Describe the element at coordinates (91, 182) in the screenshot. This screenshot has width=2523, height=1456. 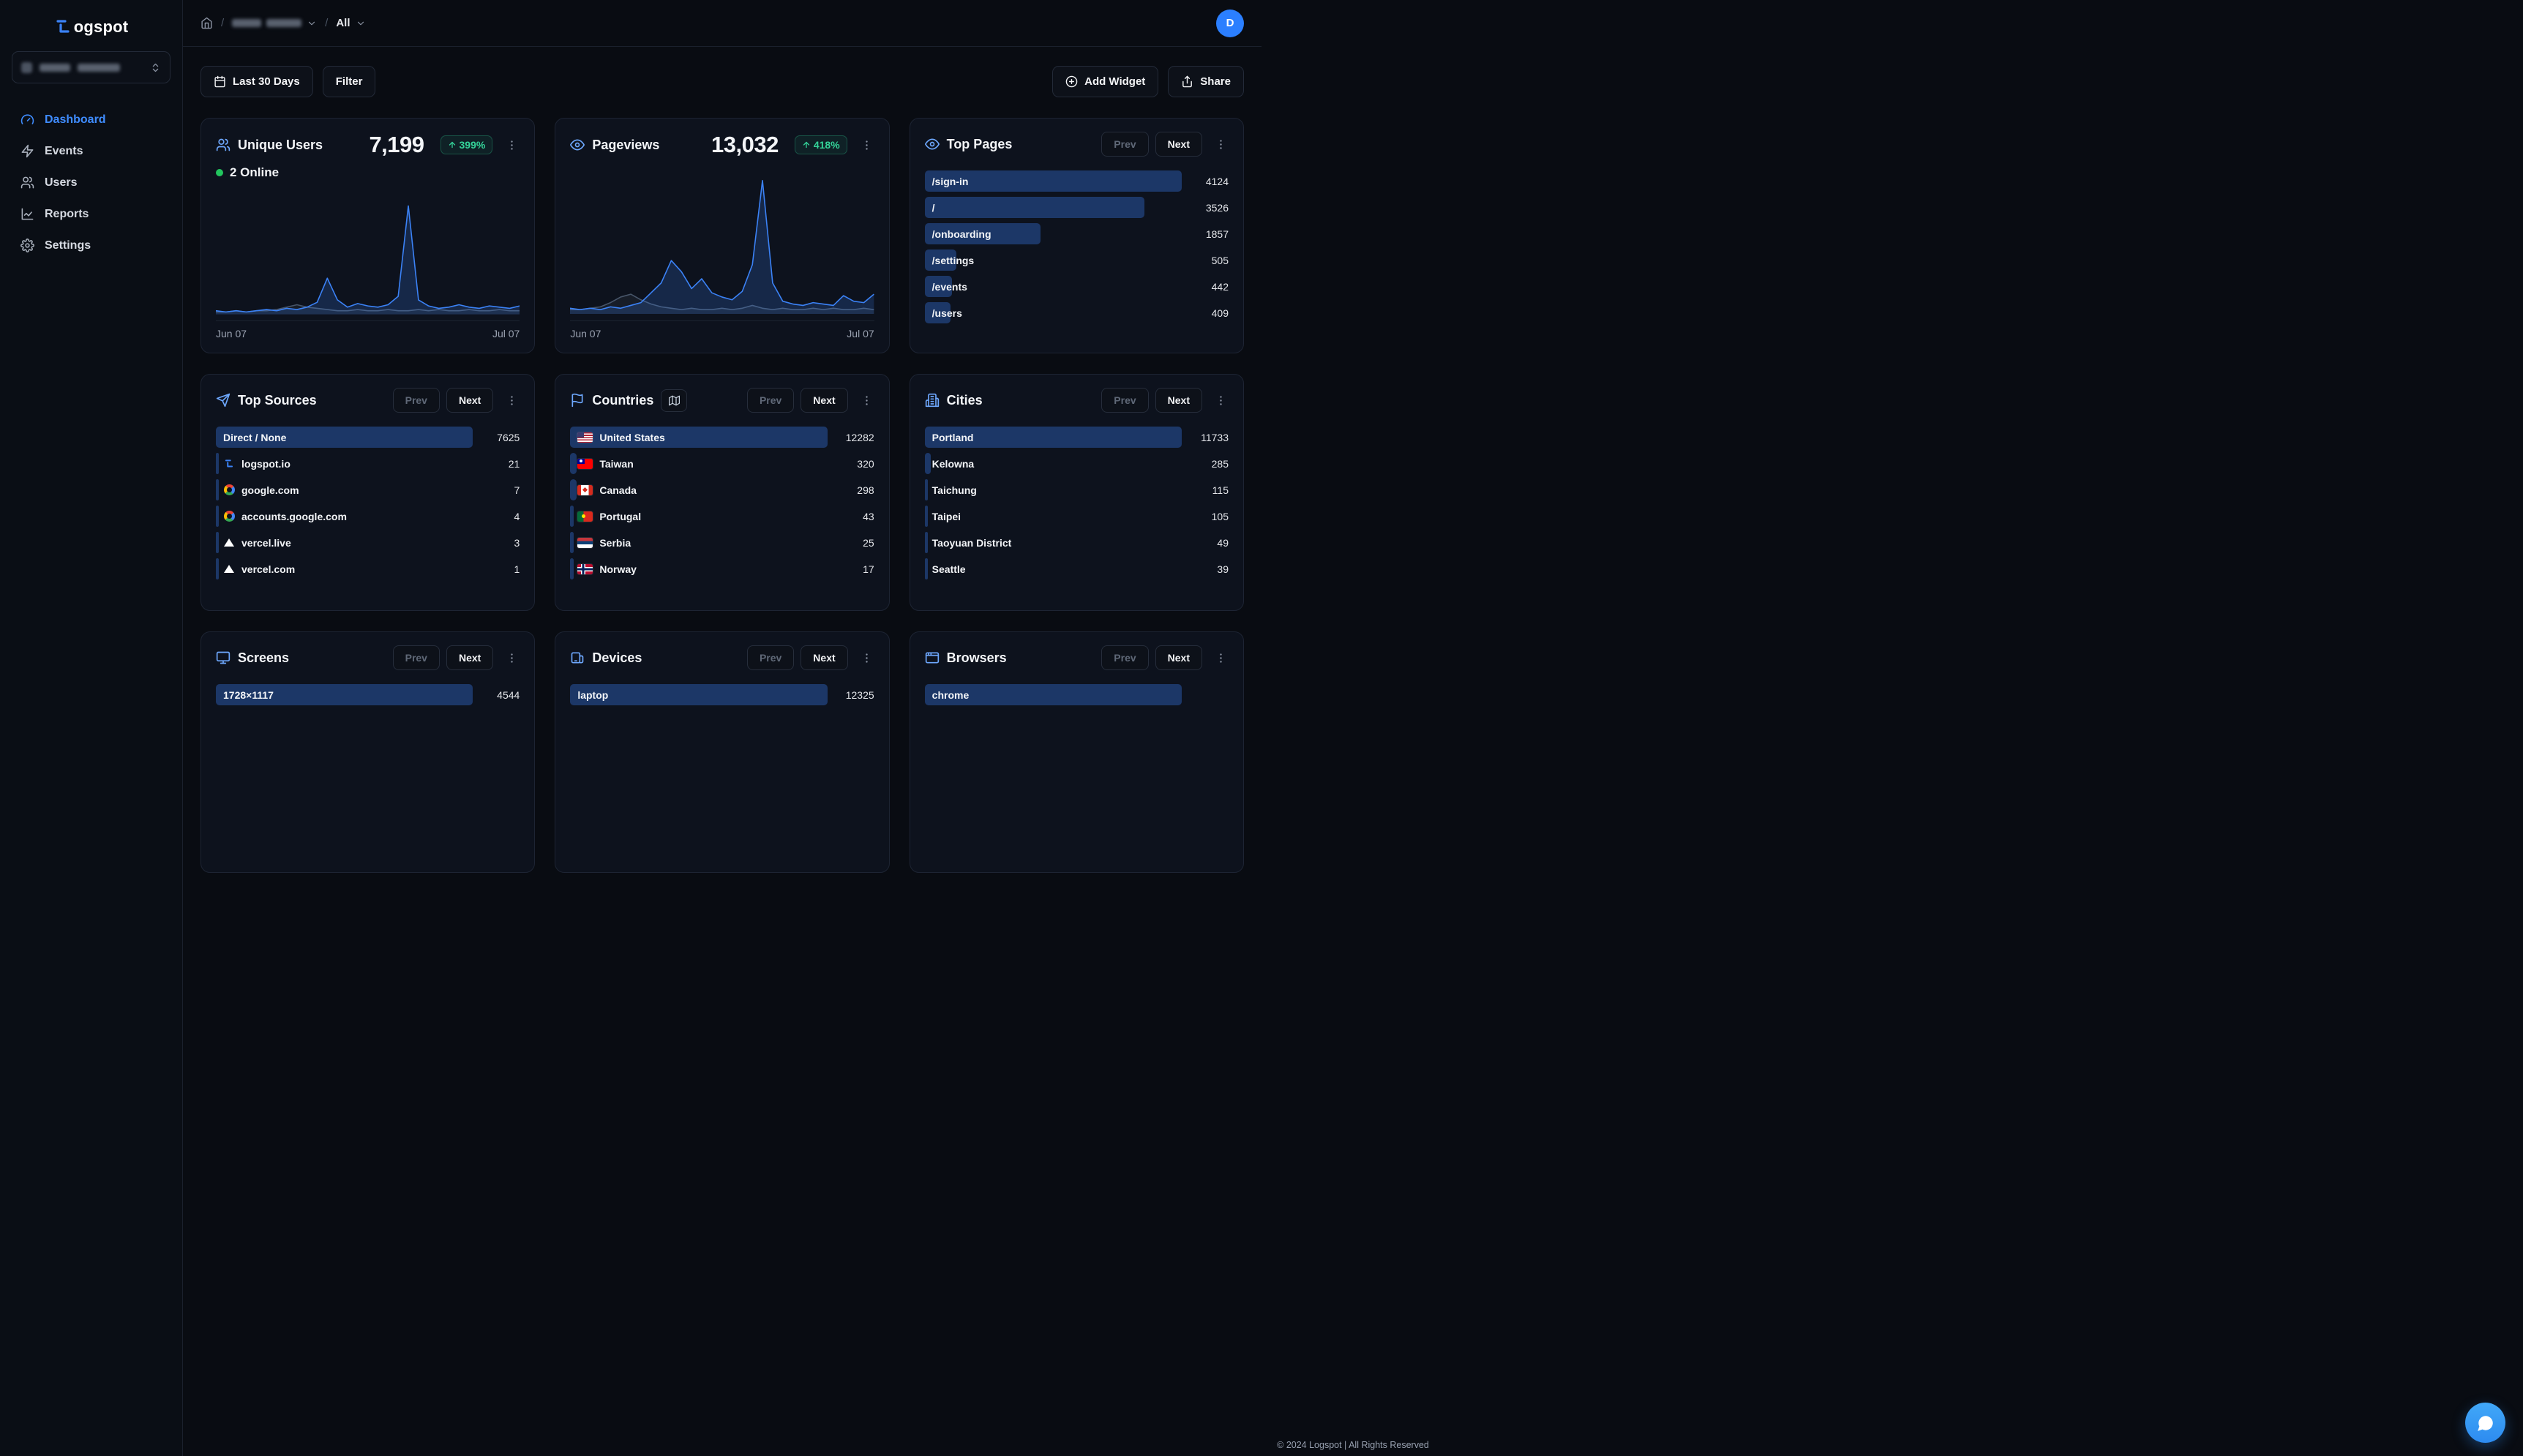
I see `sidebar-item-users: Users` at that location.